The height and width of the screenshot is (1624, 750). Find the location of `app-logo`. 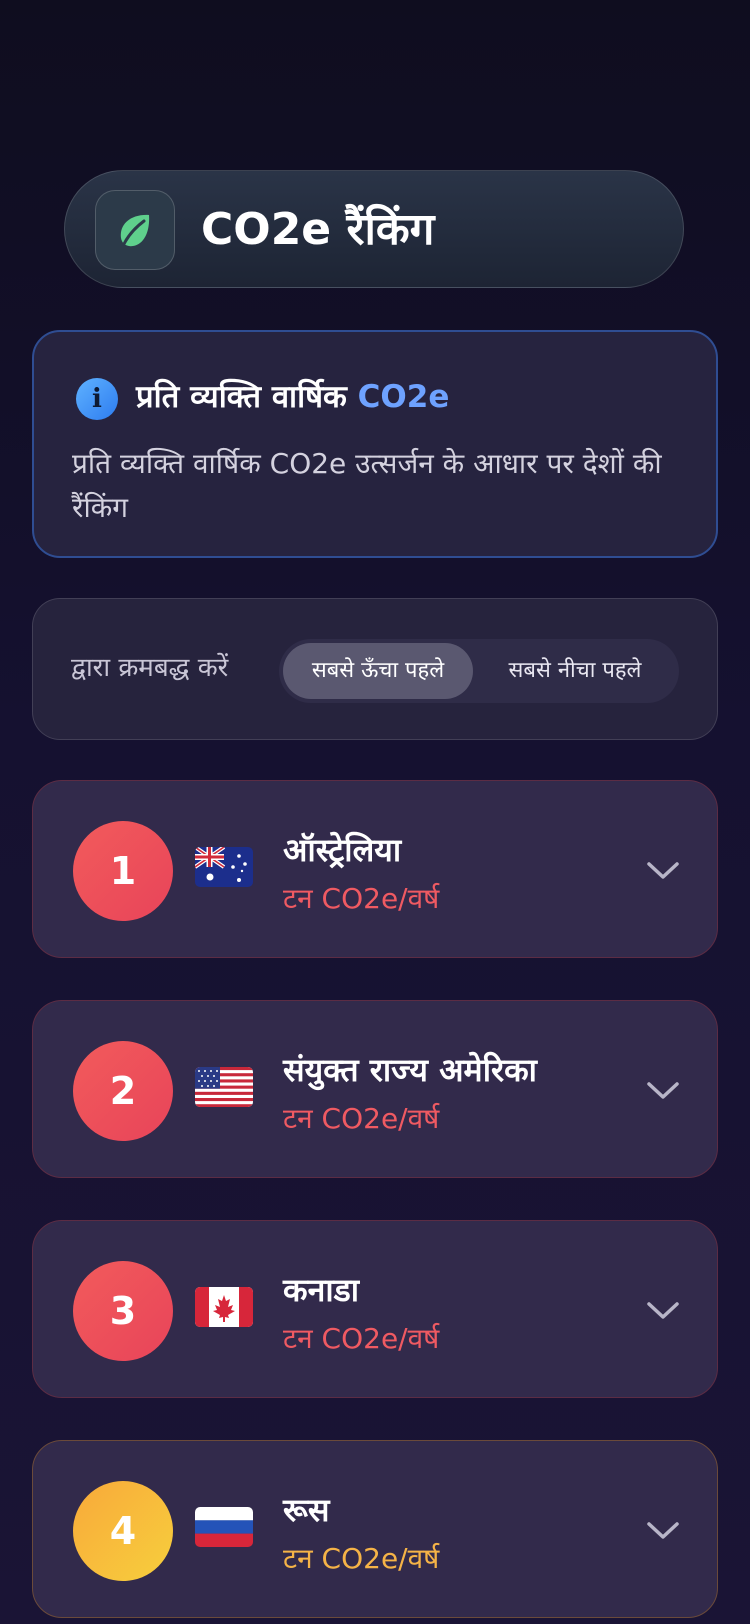

app-logo is located at coordinates (135, 230).